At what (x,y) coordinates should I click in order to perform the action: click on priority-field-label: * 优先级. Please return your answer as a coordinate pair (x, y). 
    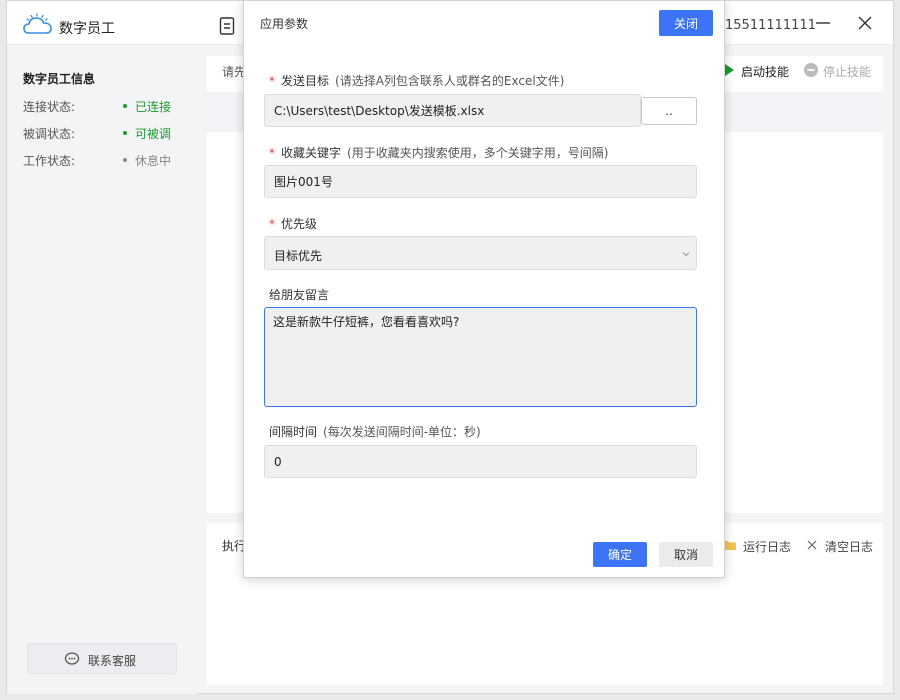
    Looking at the image, I should click on (293, 223).